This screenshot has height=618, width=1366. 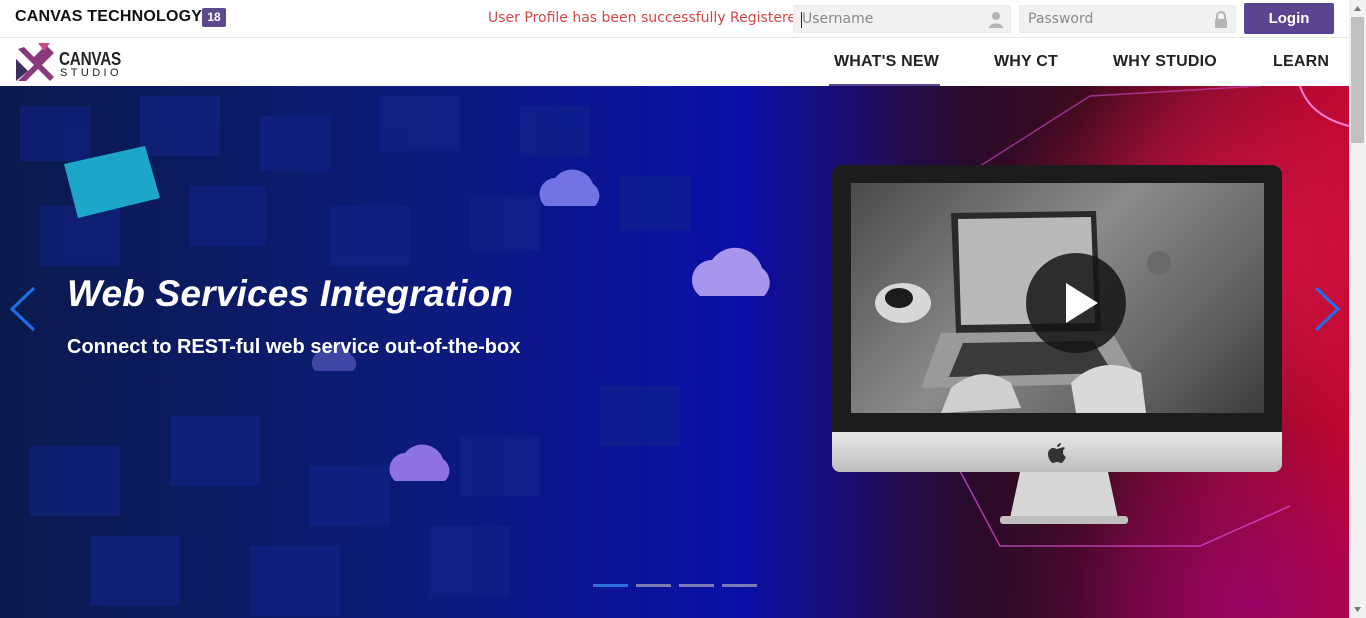 I want to click on apple-logo-icon, so click(x=1057, y=453).